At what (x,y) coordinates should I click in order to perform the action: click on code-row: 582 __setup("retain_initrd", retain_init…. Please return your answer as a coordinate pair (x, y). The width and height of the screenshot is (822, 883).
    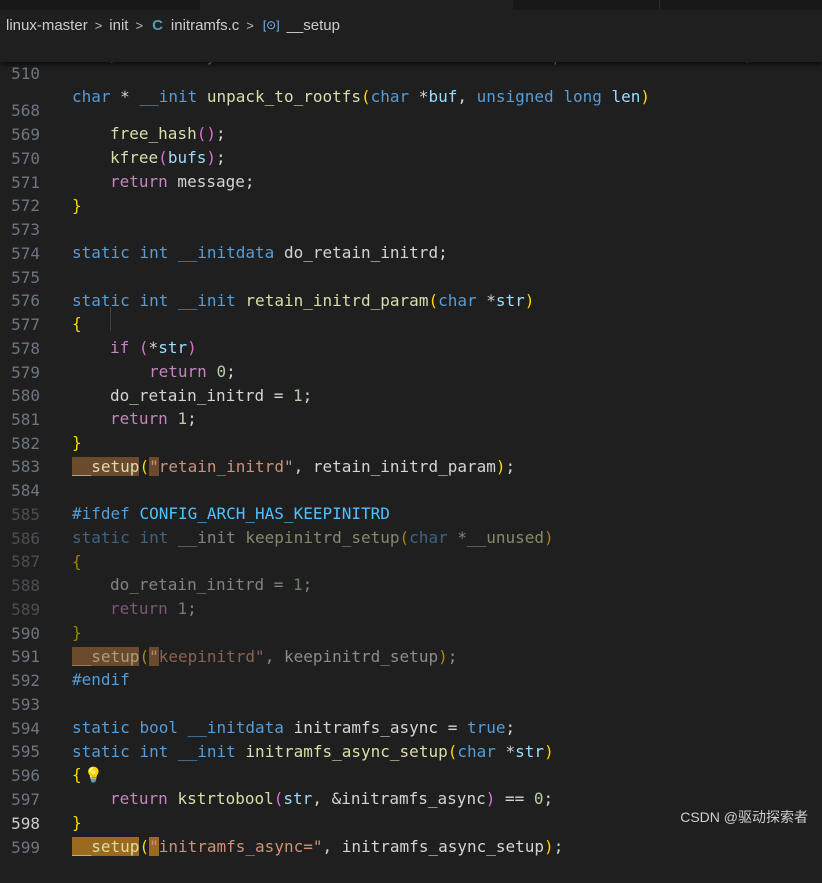
    Looking at the image, I should click on (411, 442).